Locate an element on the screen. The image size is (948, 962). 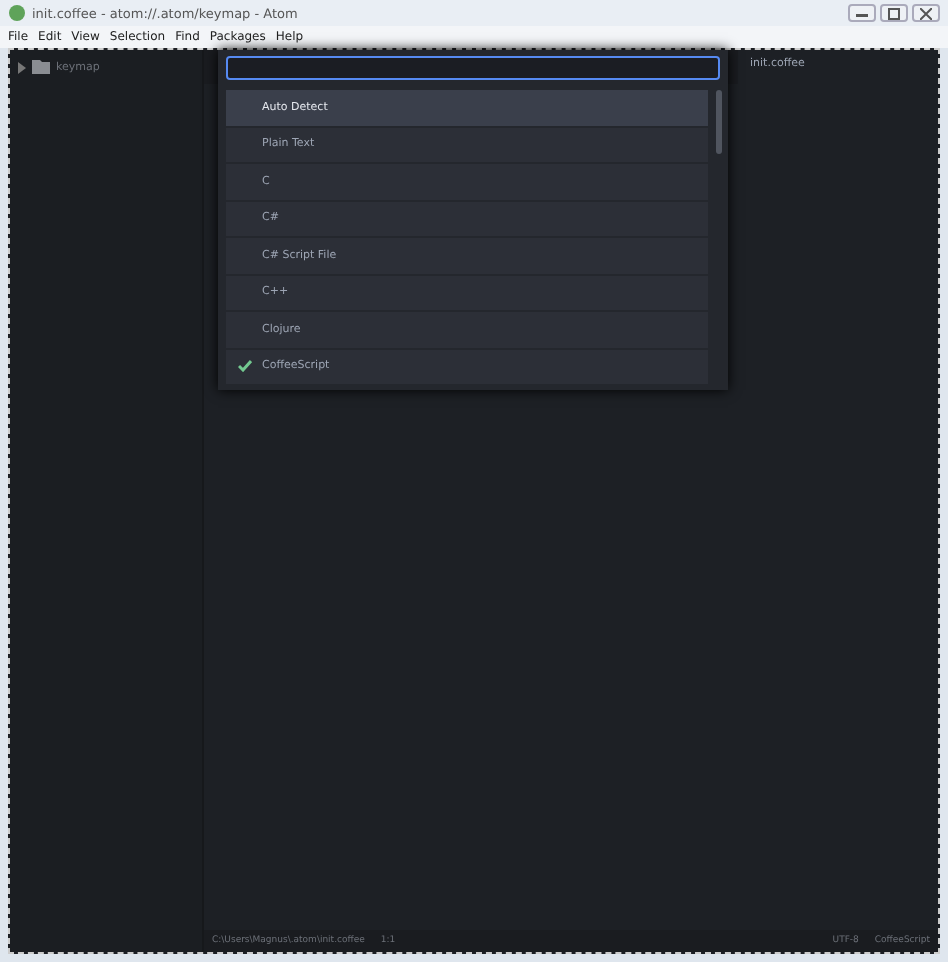
minimize-button is located at coordinates (862, 13).